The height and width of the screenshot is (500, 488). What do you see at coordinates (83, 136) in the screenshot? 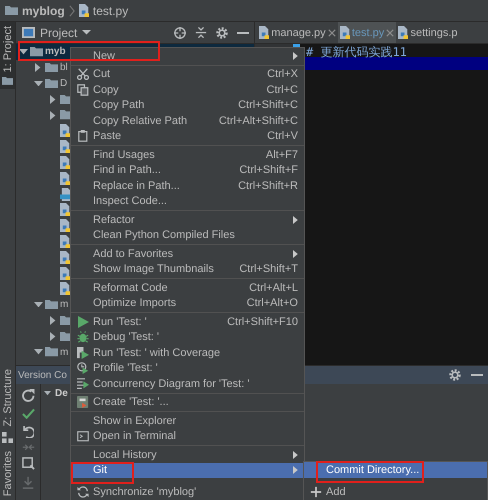
I see `clipboard-icon` at bounding box center [83, 136].